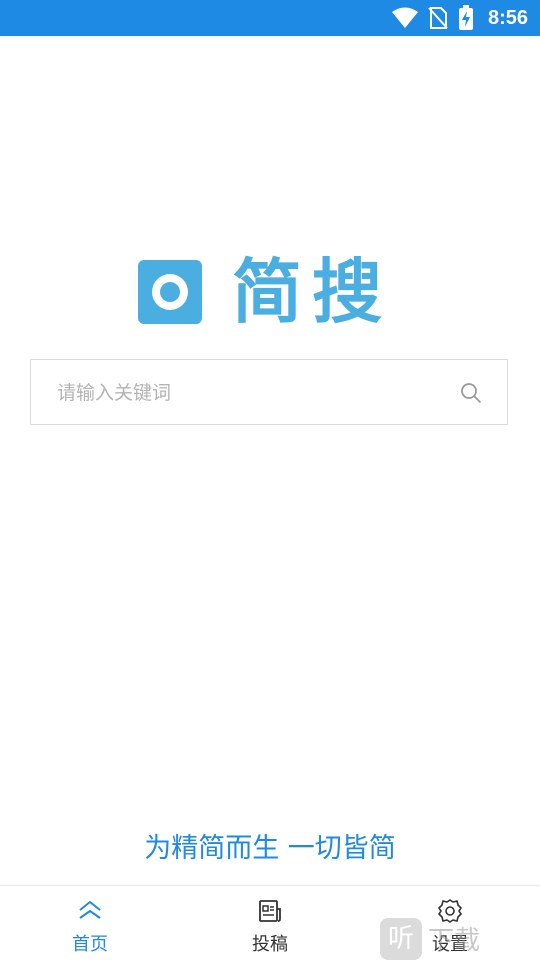 This screenshot has width=540, height=961. I want to click on watermark: 听 下载, so click(460, 938).